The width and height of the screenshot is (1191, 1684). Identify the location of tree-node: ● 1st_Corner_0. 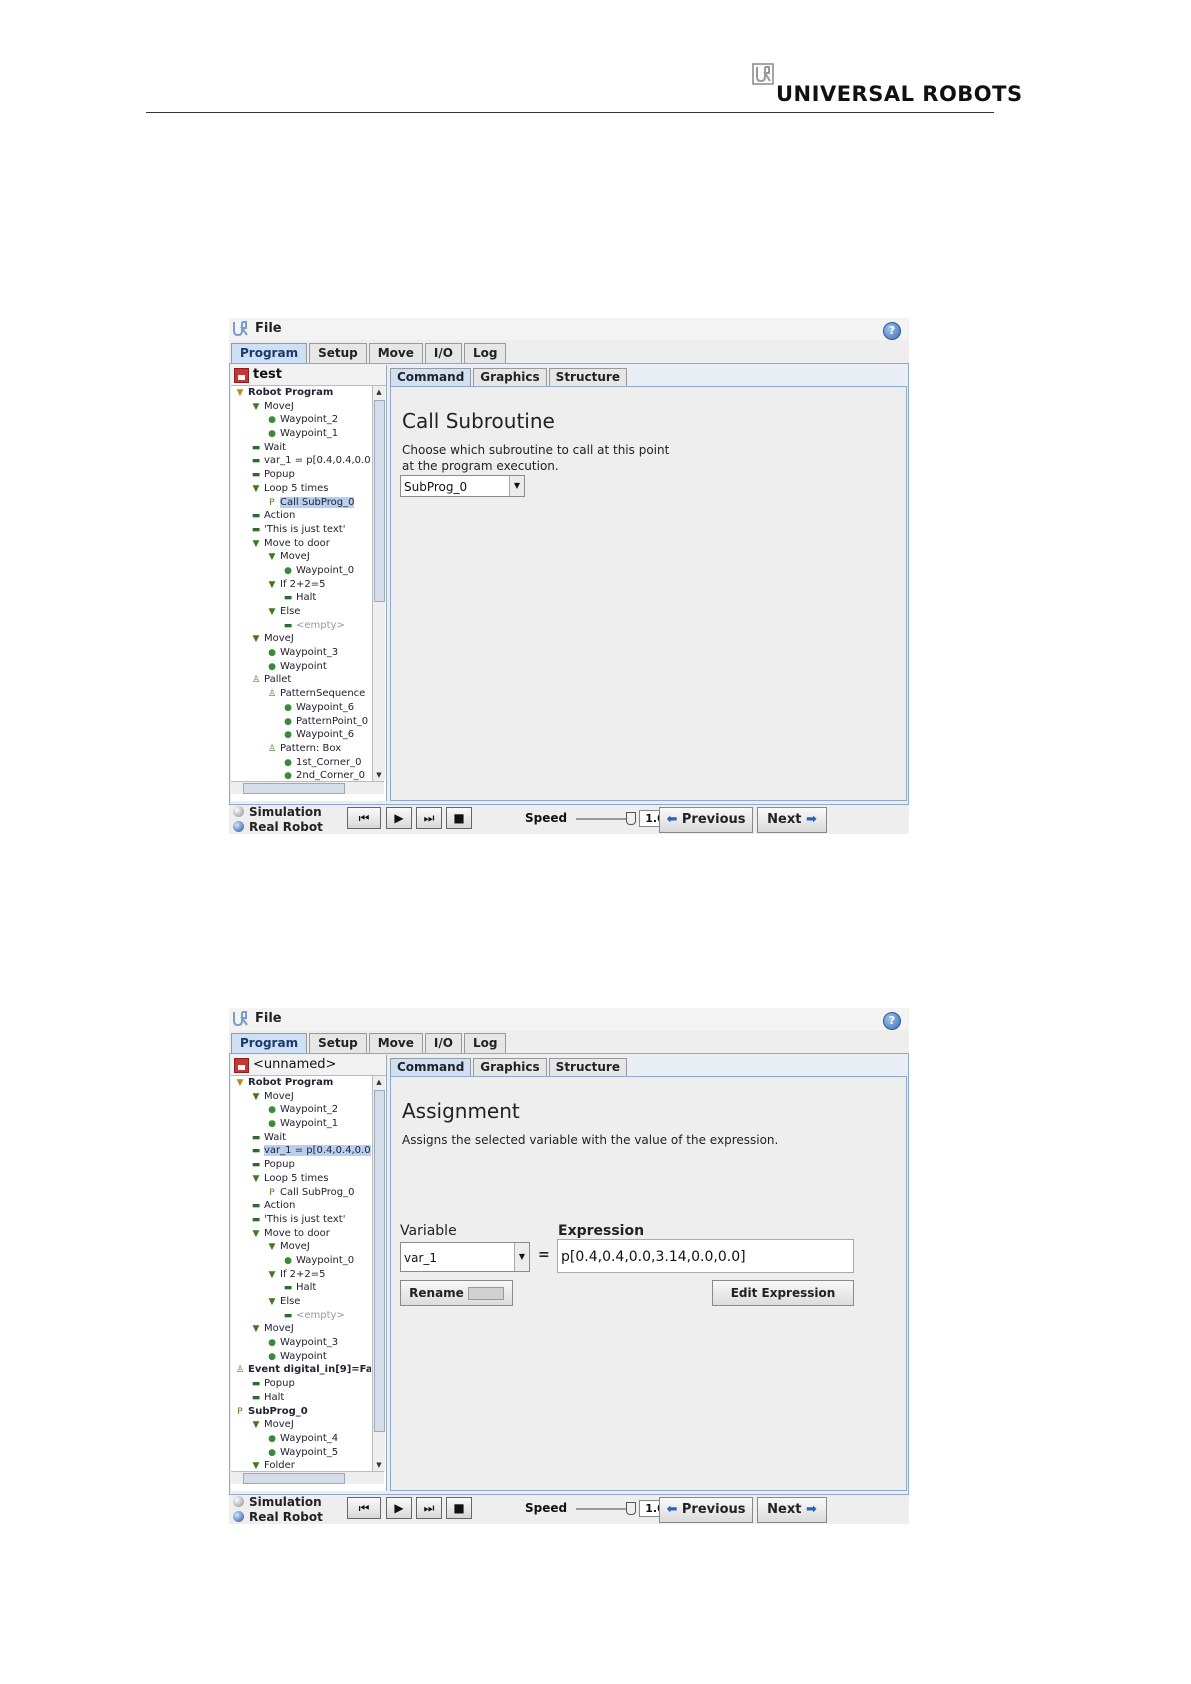
(301, 763).